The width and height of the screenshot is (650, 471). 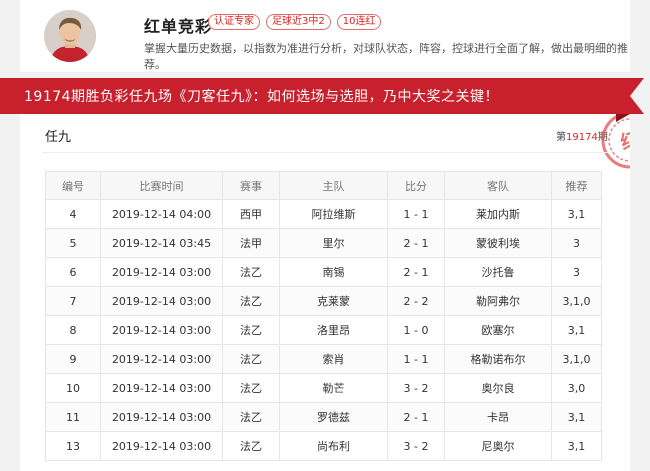 I want to click on cell-away: 奥尔良, so click(x=498, y=388).